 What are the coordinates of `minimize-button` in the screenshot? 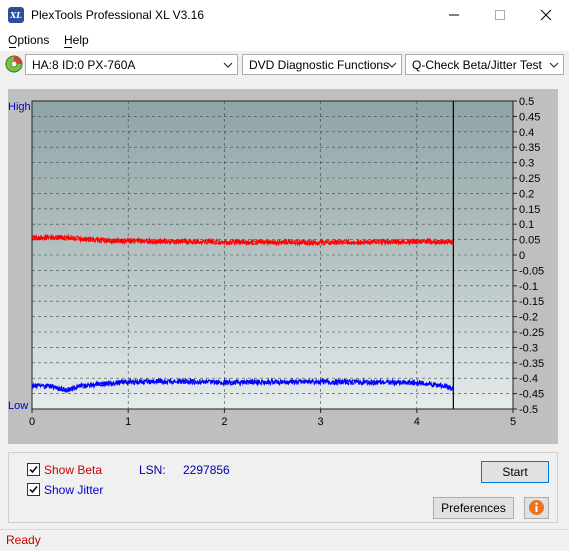 It's located at (454, 15).